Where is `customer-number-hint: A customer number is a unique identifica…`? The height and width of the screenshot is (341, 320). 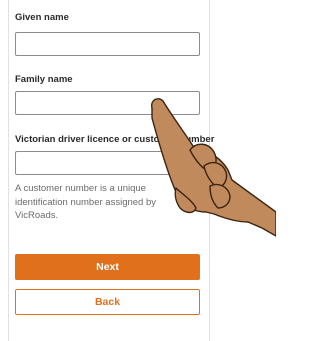
customer-number-hint: A customer number is a unique identifica… is located at coordinates (86, 202).